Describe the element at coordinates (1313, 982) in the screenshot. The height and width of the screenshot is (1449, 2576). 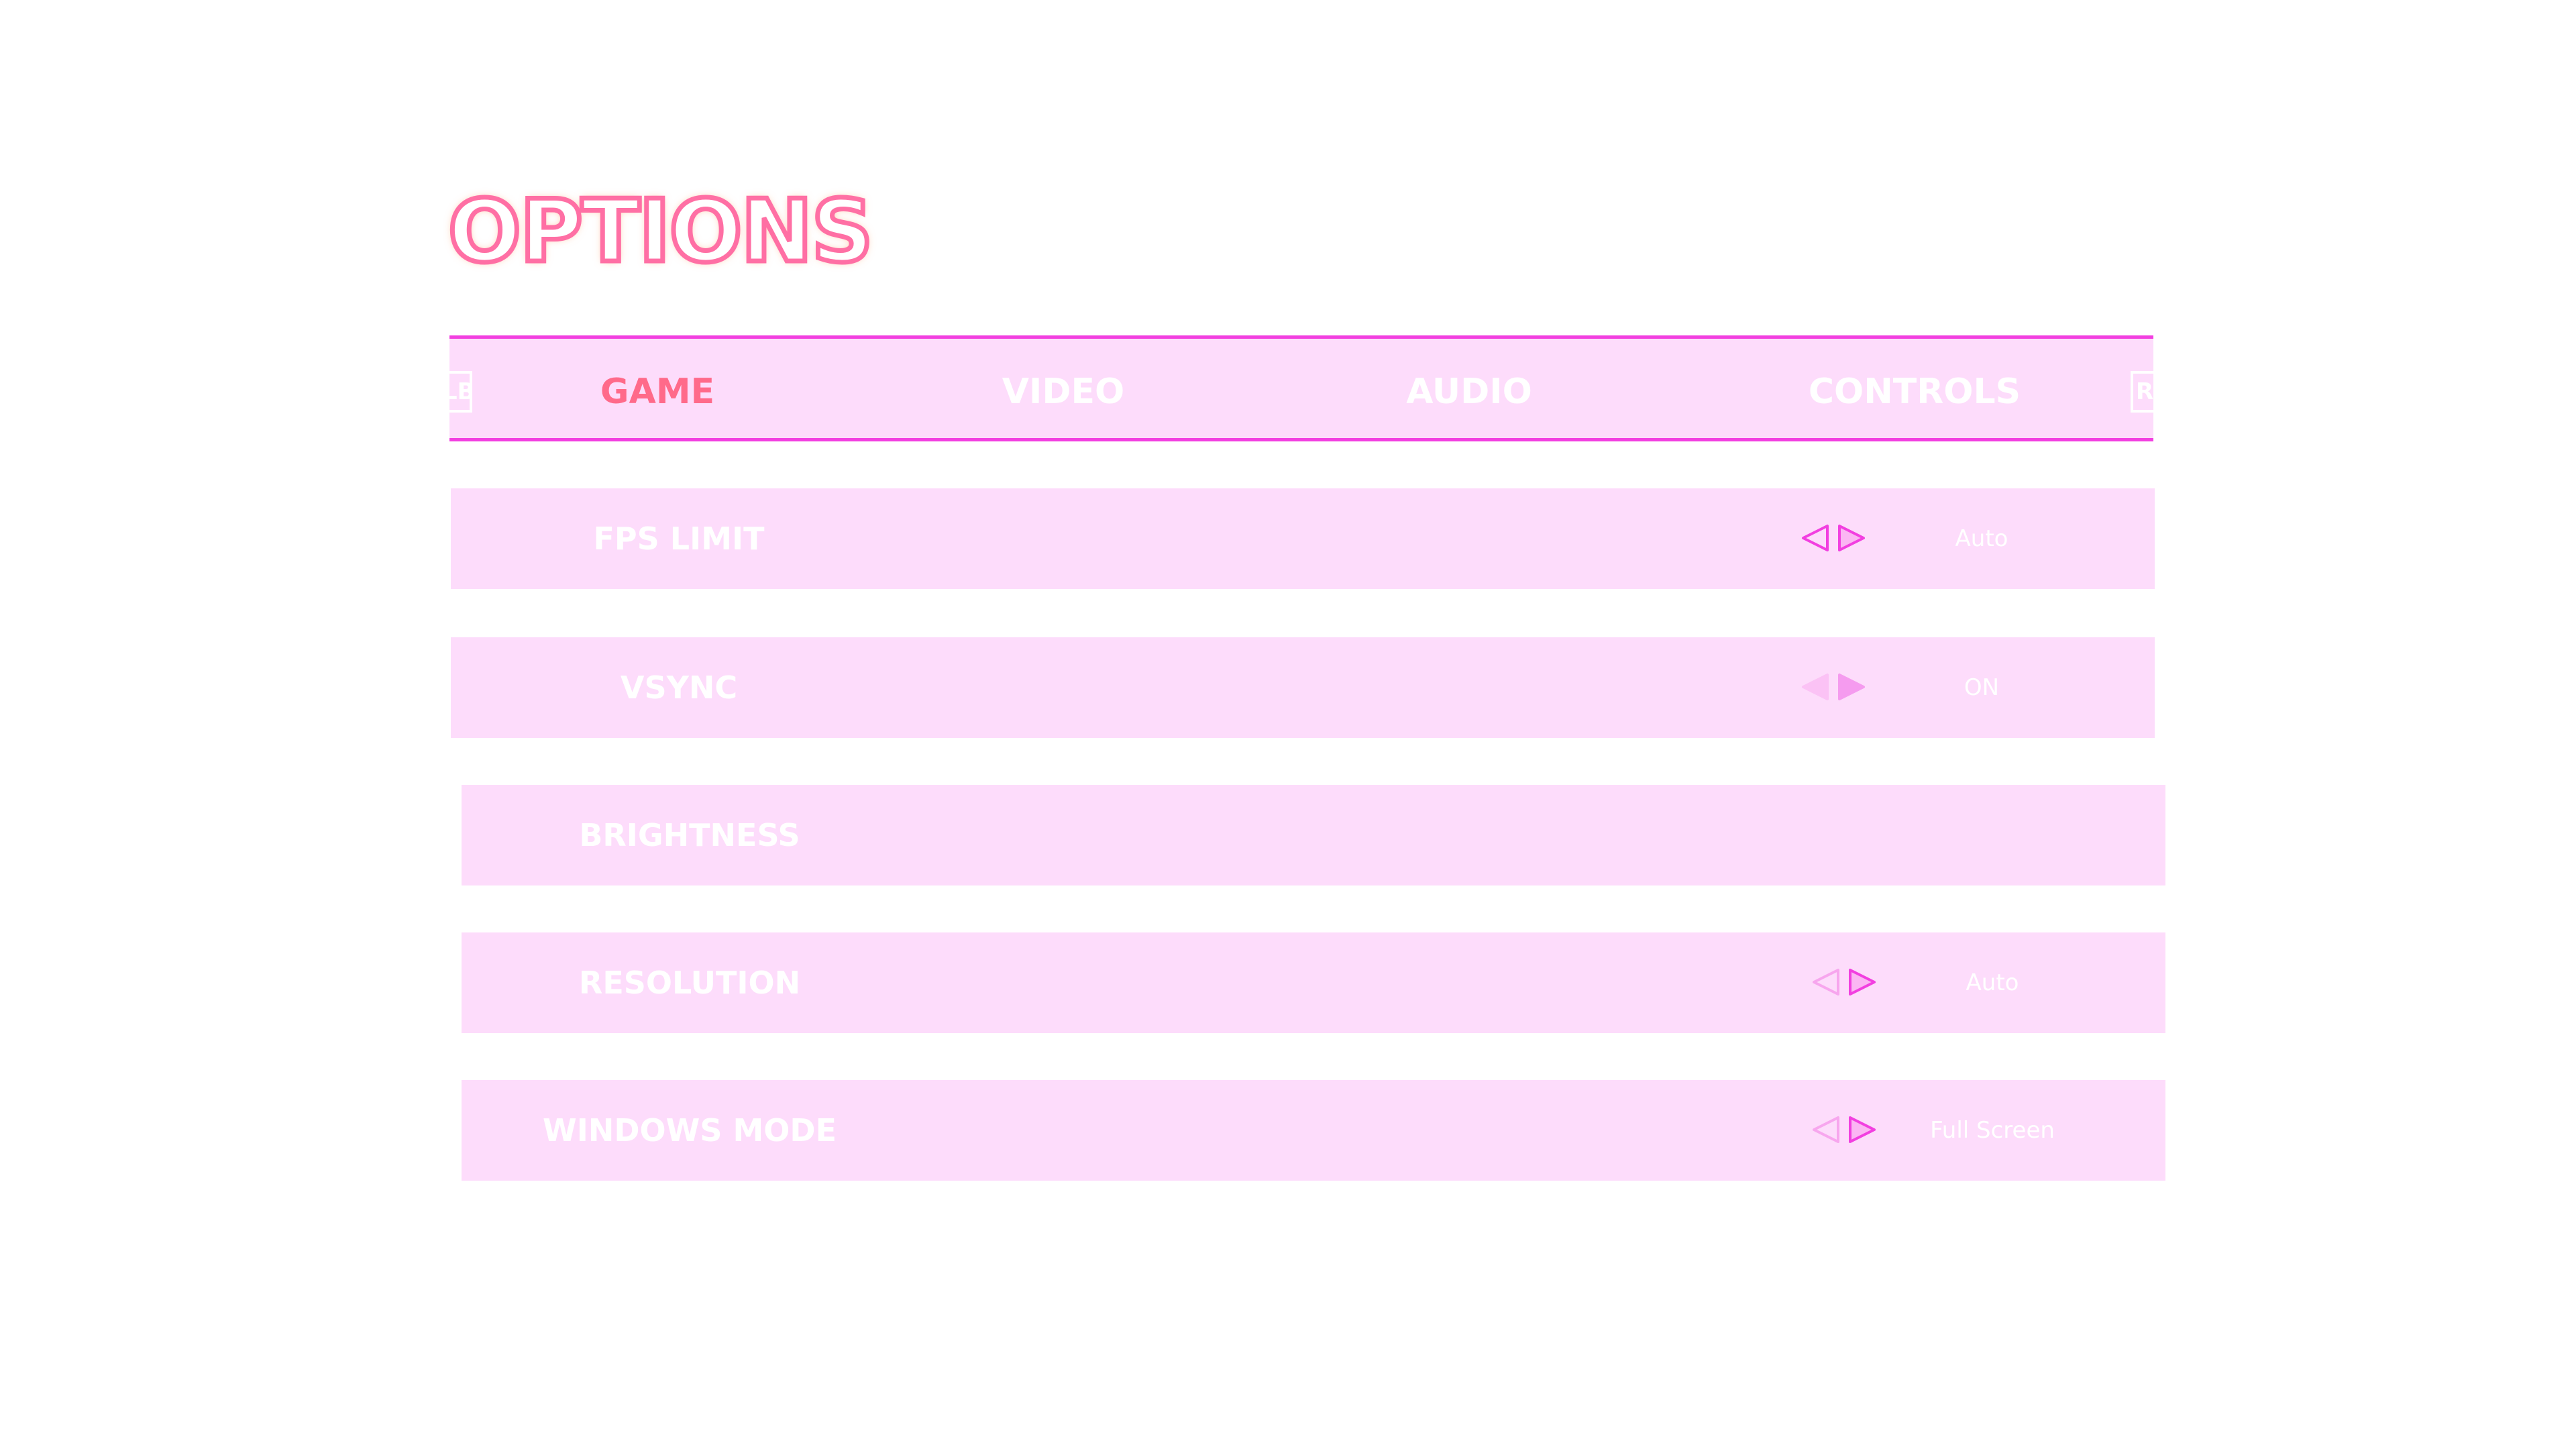
I see `option-row-resolution: RESOLUTION Auto` at that location.